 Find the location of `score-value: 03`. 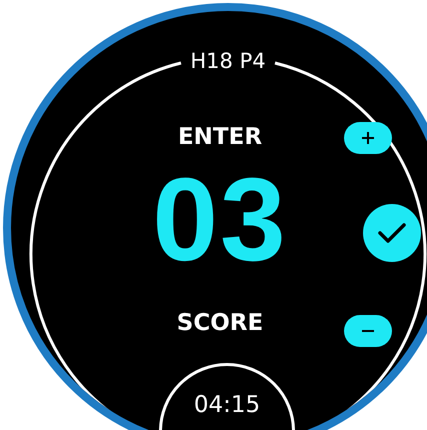

score-value: 03 is located at coordinates (220, 220).